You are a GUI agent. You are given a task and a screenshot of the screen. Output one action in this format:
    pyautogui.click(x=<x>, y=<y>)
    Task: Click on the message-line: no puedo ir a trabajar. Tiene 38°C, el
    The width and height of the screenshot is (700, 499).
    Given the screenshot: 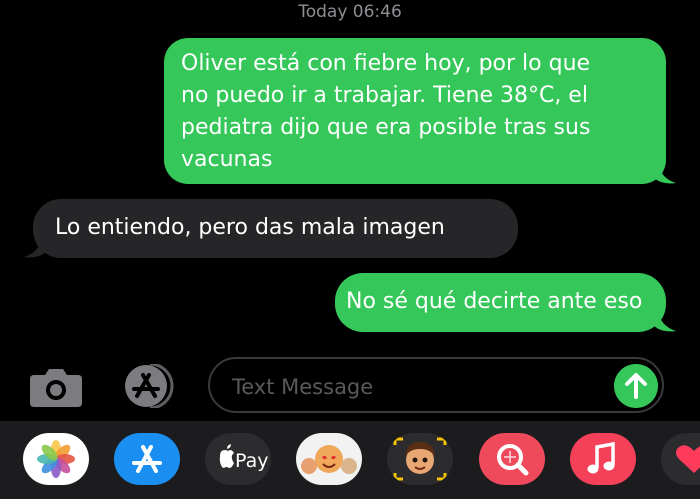 What is the action you would take?
    pyautogui.click(x=384, y=95)
    